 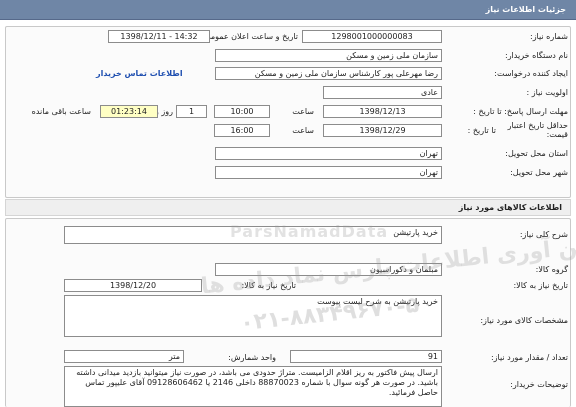 I want to click on buyer-notes-label: توضیحات خریدار:, so click(x=539, y=384).